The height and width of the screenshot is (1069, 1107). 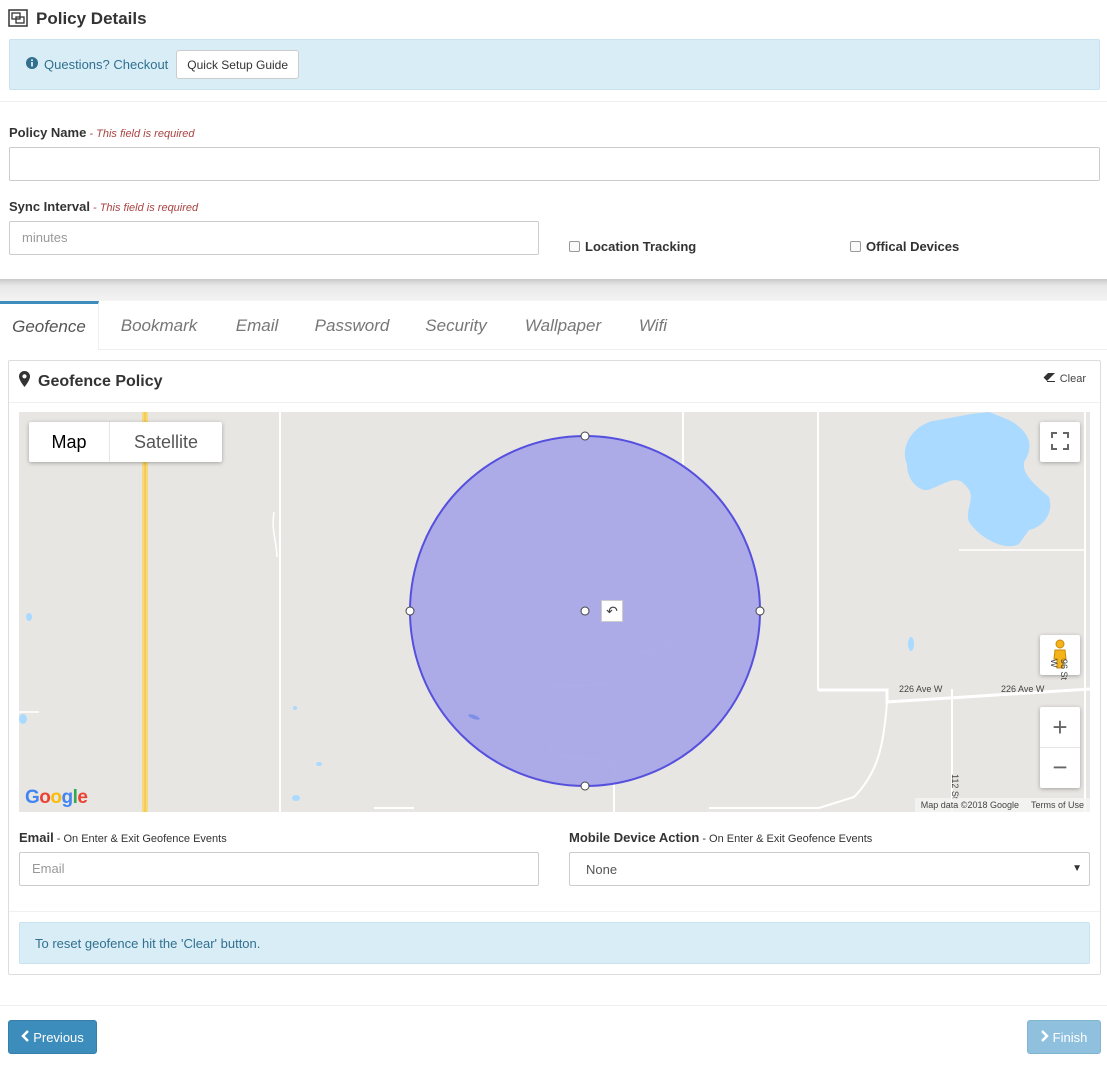 What do you see at coordinates (106, 64) in the screenshot?
I see `info-text: Questions? Checkout` at bounding box center [106, 64].